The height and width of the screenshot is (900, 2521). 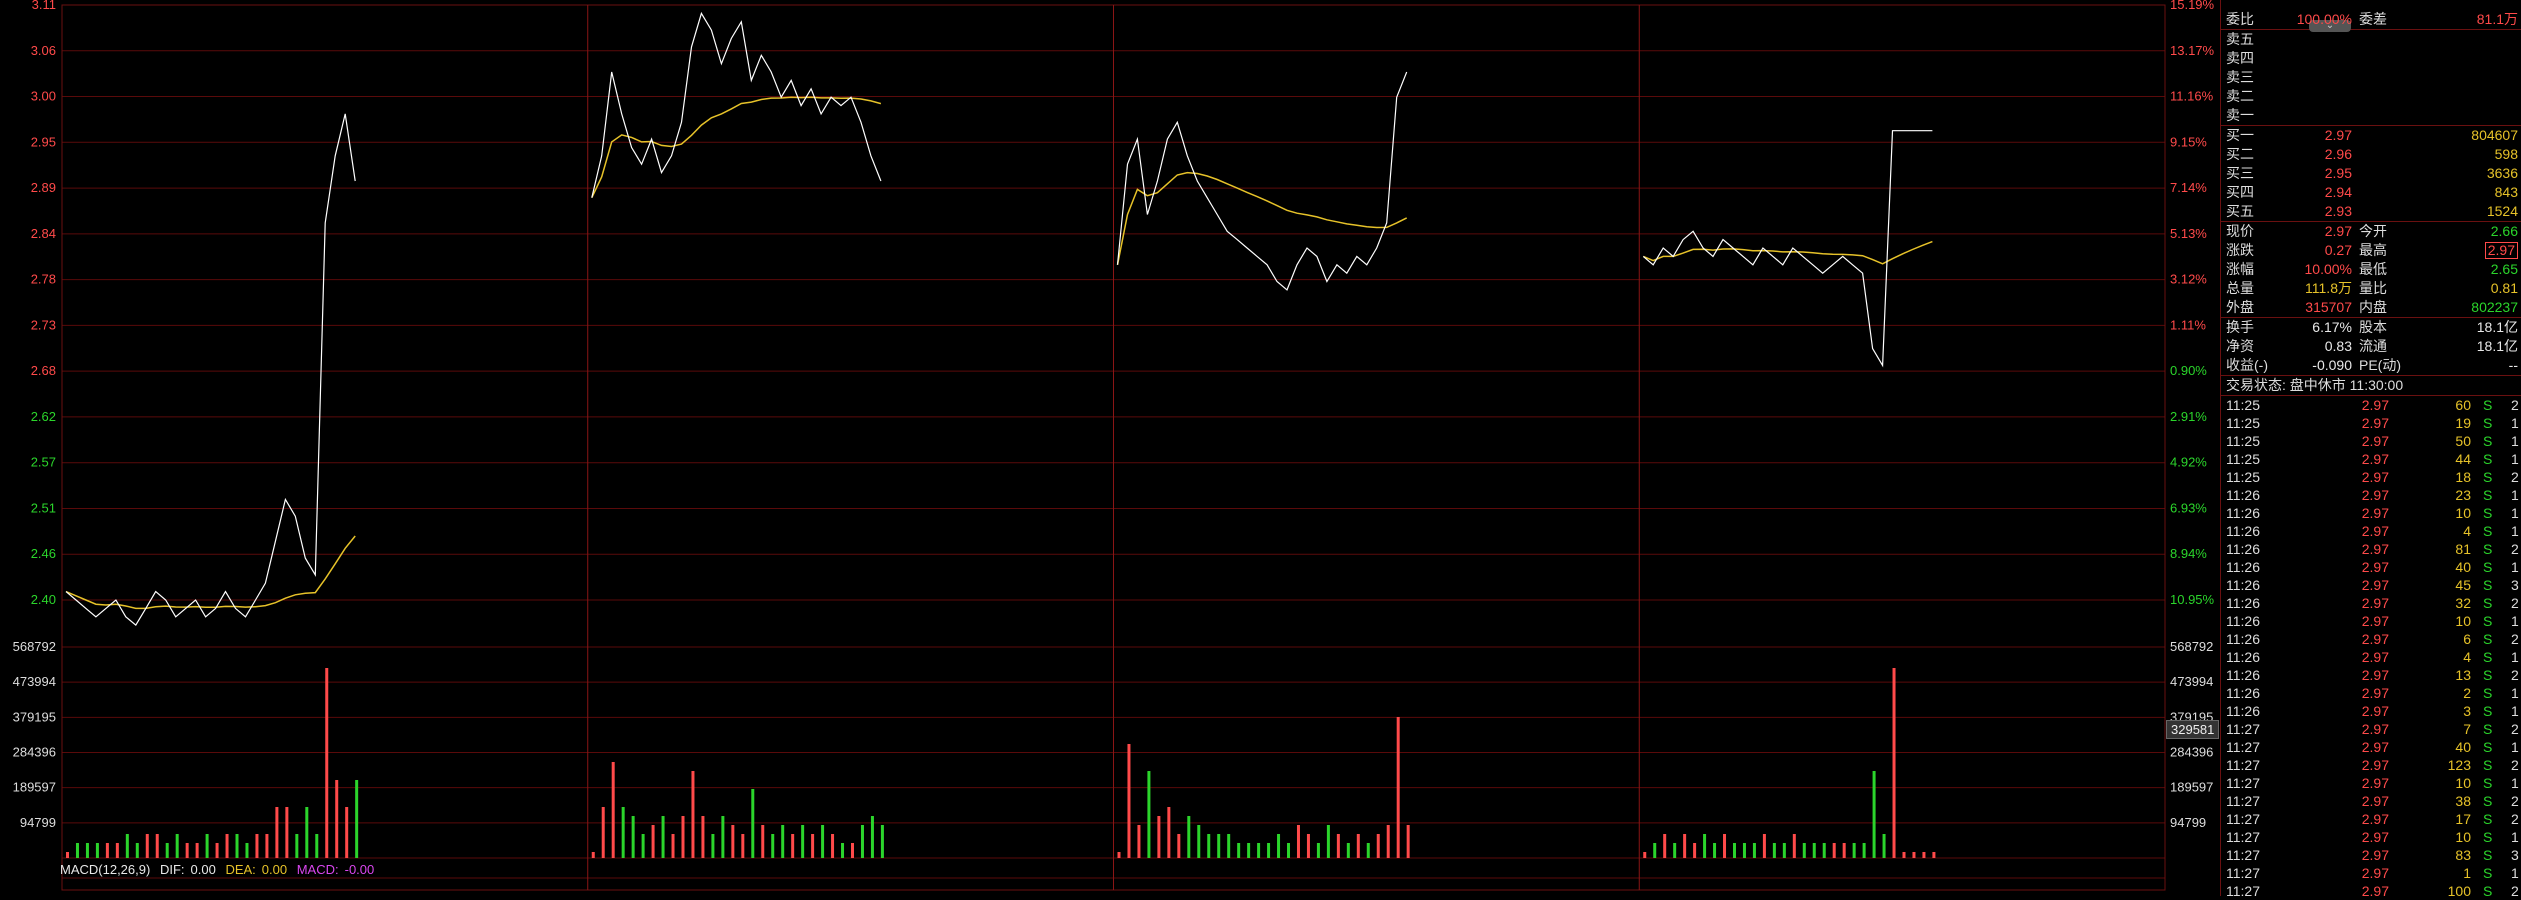 I want to click on ask-book: 卖五 卖四 卖三 卖二 卖一, so click(x=2371, y=77).